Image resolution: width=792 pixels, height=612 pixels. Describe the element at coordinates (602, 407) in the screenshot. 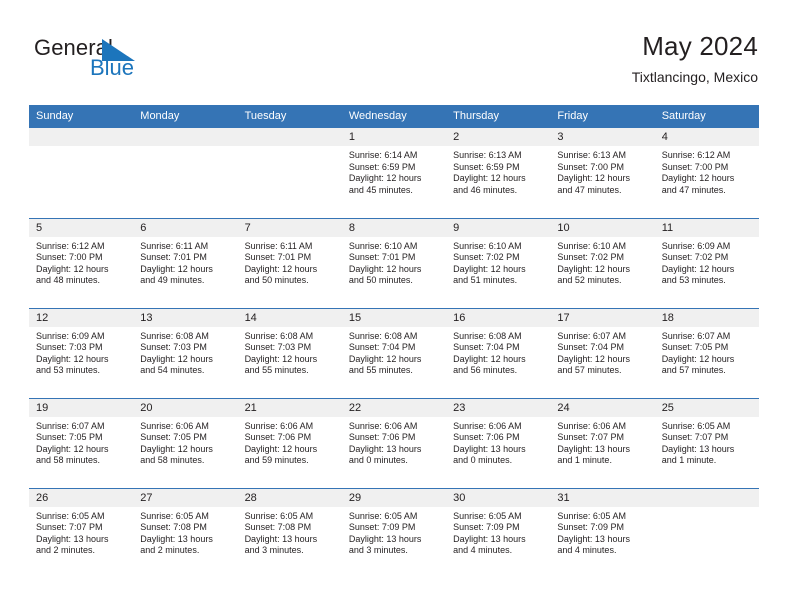

I see `day-number: 24` at that location.